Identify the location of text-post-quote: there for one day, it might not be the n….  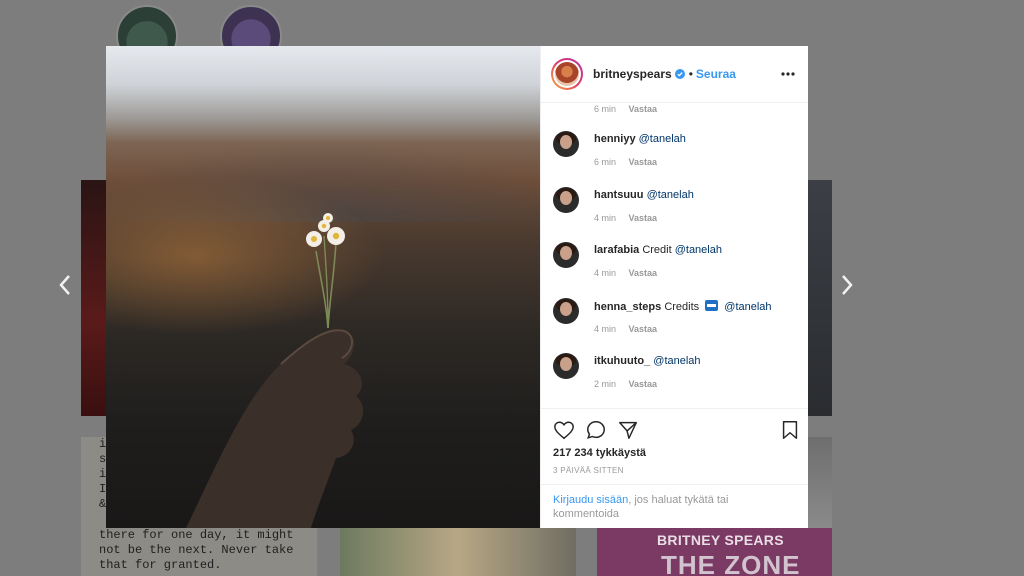
(196, 550).